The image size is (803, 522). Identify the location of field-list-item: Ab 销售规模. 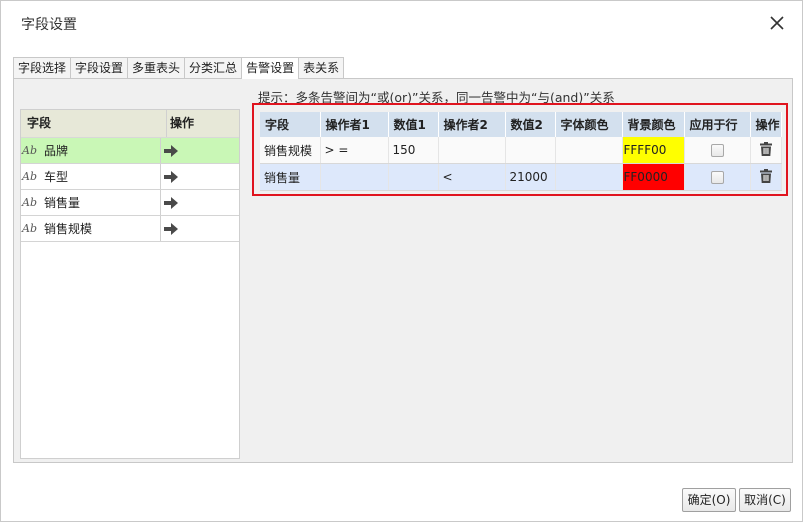
(130, 229).